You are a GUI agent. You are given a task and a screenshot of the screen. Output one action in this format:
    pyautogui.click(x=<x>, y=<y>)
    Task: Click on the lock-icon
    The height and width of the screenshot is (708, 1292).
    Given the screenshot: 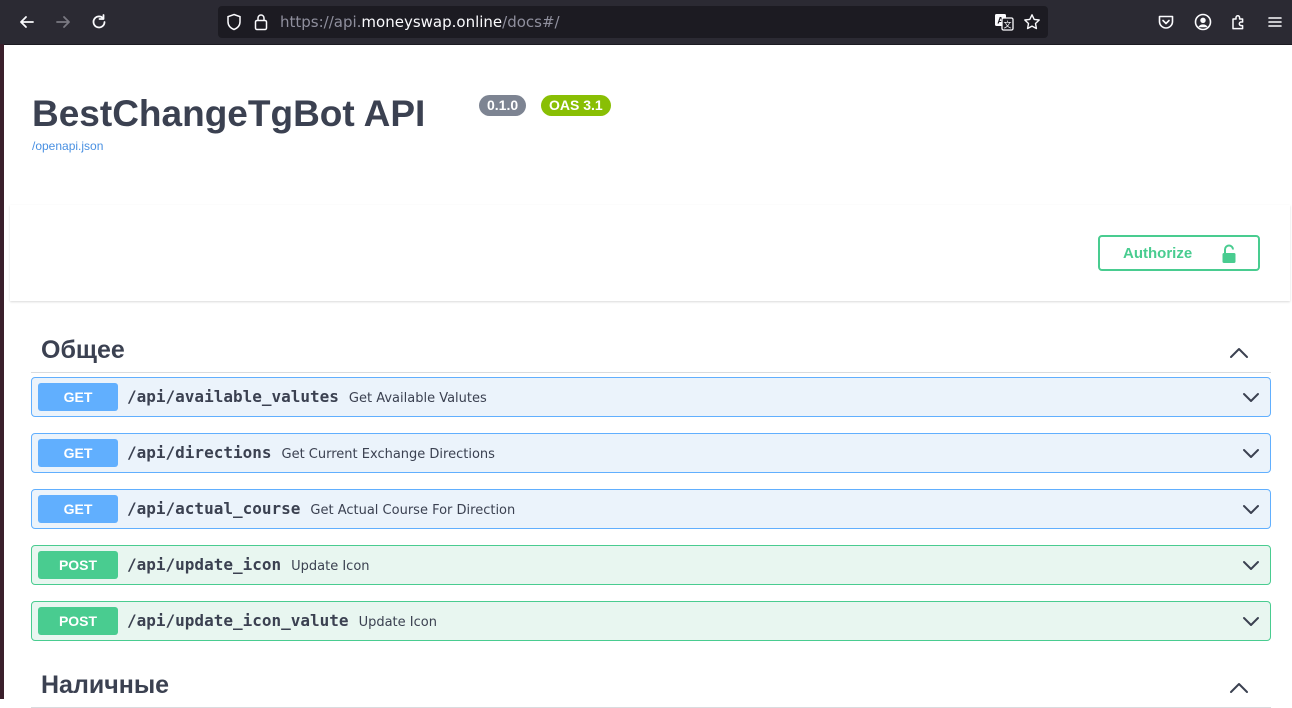 What is the action you would take?
    pyautogui.click(x=261, y=24)
    